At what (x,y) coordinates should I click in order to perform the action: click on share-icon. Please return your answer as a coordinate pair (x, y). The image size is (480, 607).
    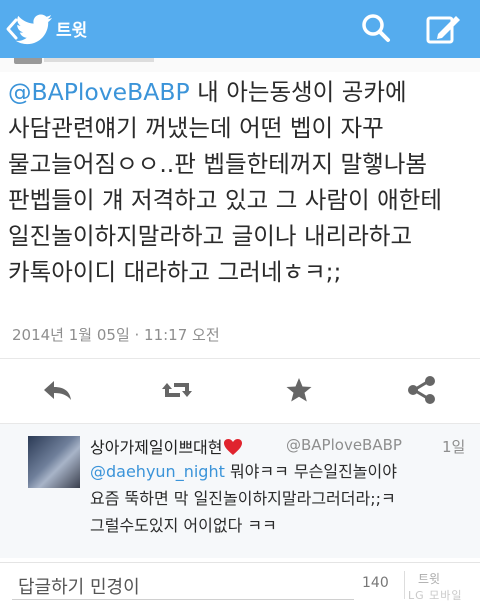
    Looking at the image, I should click on (421, 390).